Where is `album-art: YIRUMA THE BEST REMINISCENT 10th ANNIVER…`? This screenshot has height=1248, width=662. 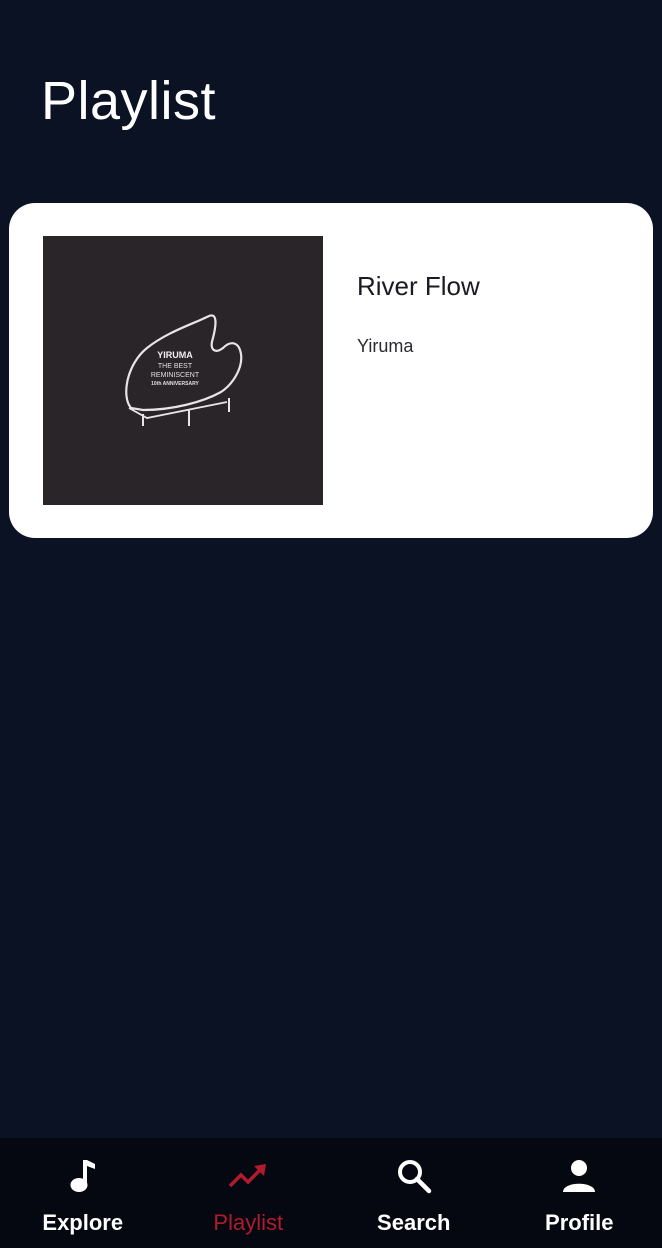
album-art: YIRUMA THE BEST REMINISCENT 10th ANNIVER… is located at coordinates (183, 370).